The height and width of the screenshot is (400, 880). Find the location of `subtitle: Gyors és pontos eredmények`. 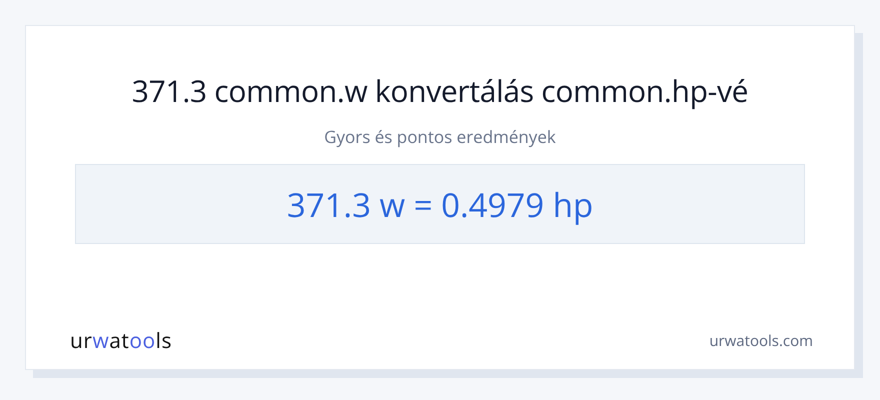

subtitle: Gyors és pontos eredmények is located at coordinates (440, 136).